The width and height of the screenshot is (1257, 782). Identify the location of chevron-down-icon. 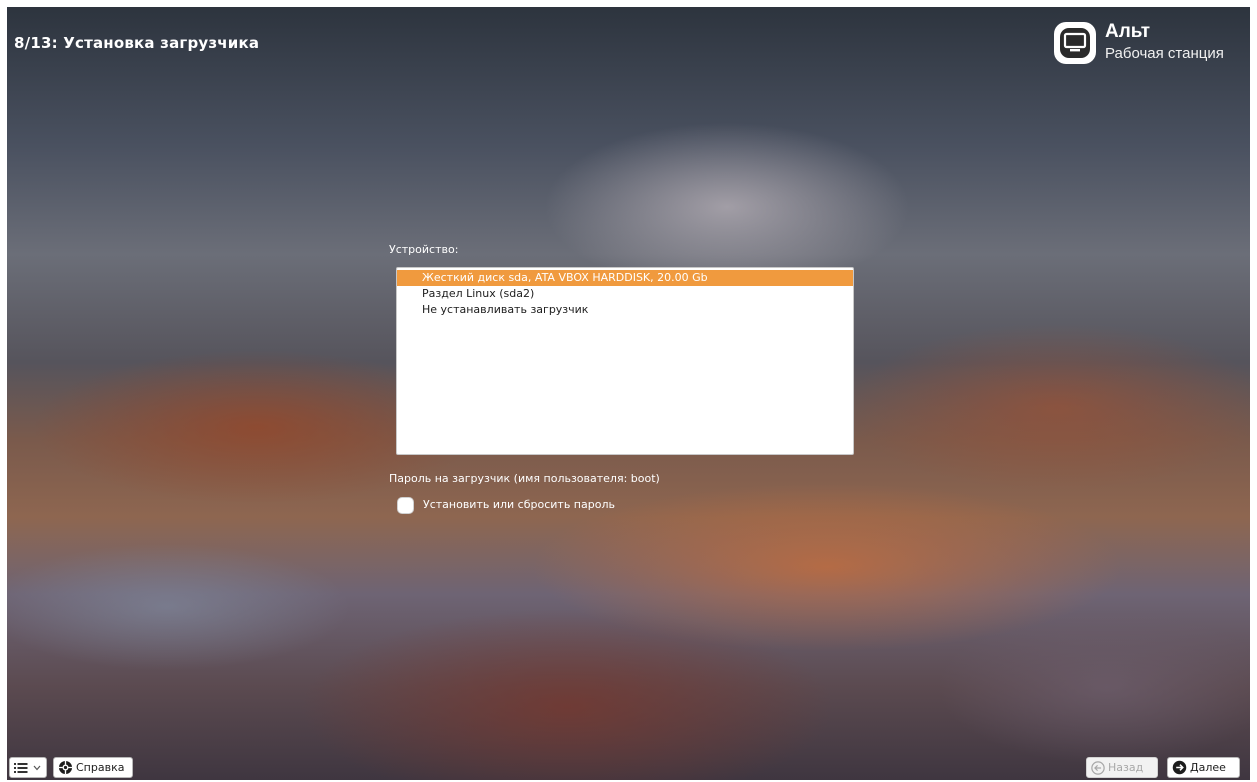
(37, 767).